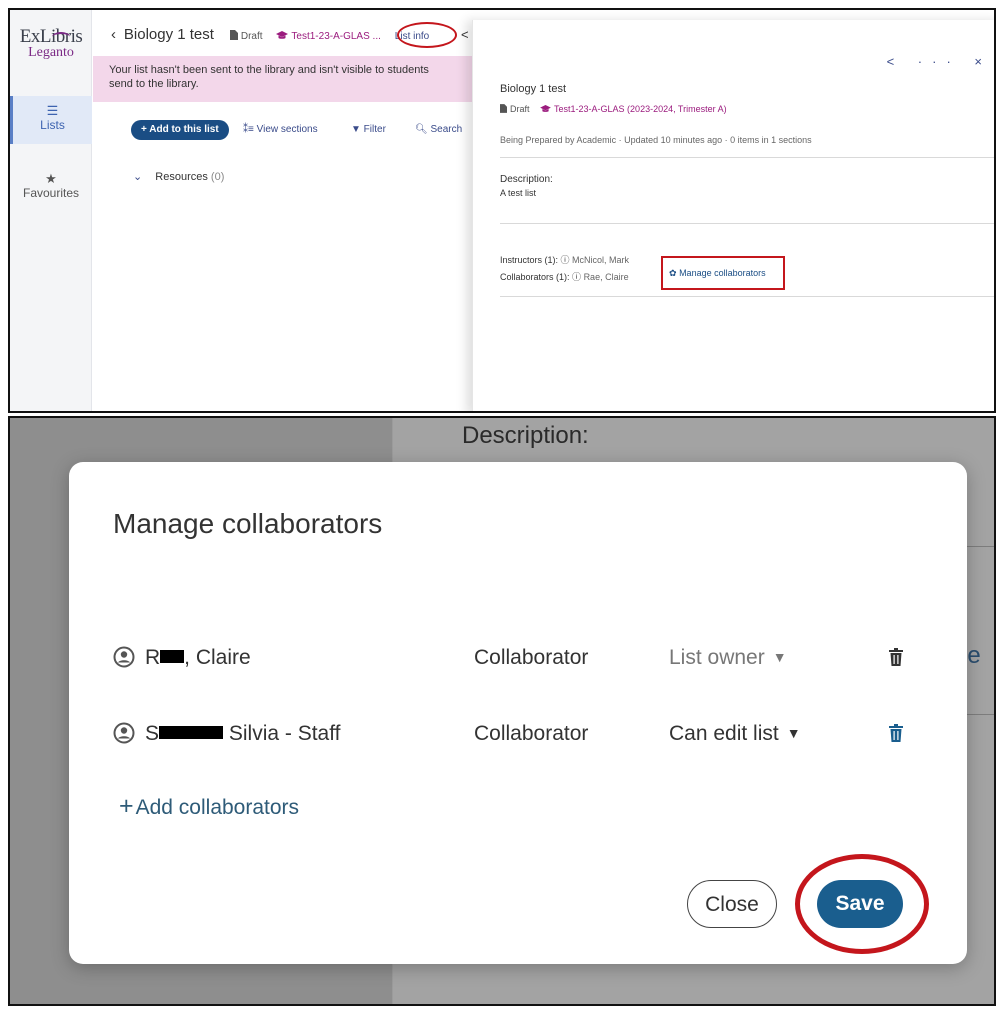  Describe the element at coordinates (526, 179) in the screenshot. I see `description-label: Description:` at that location.